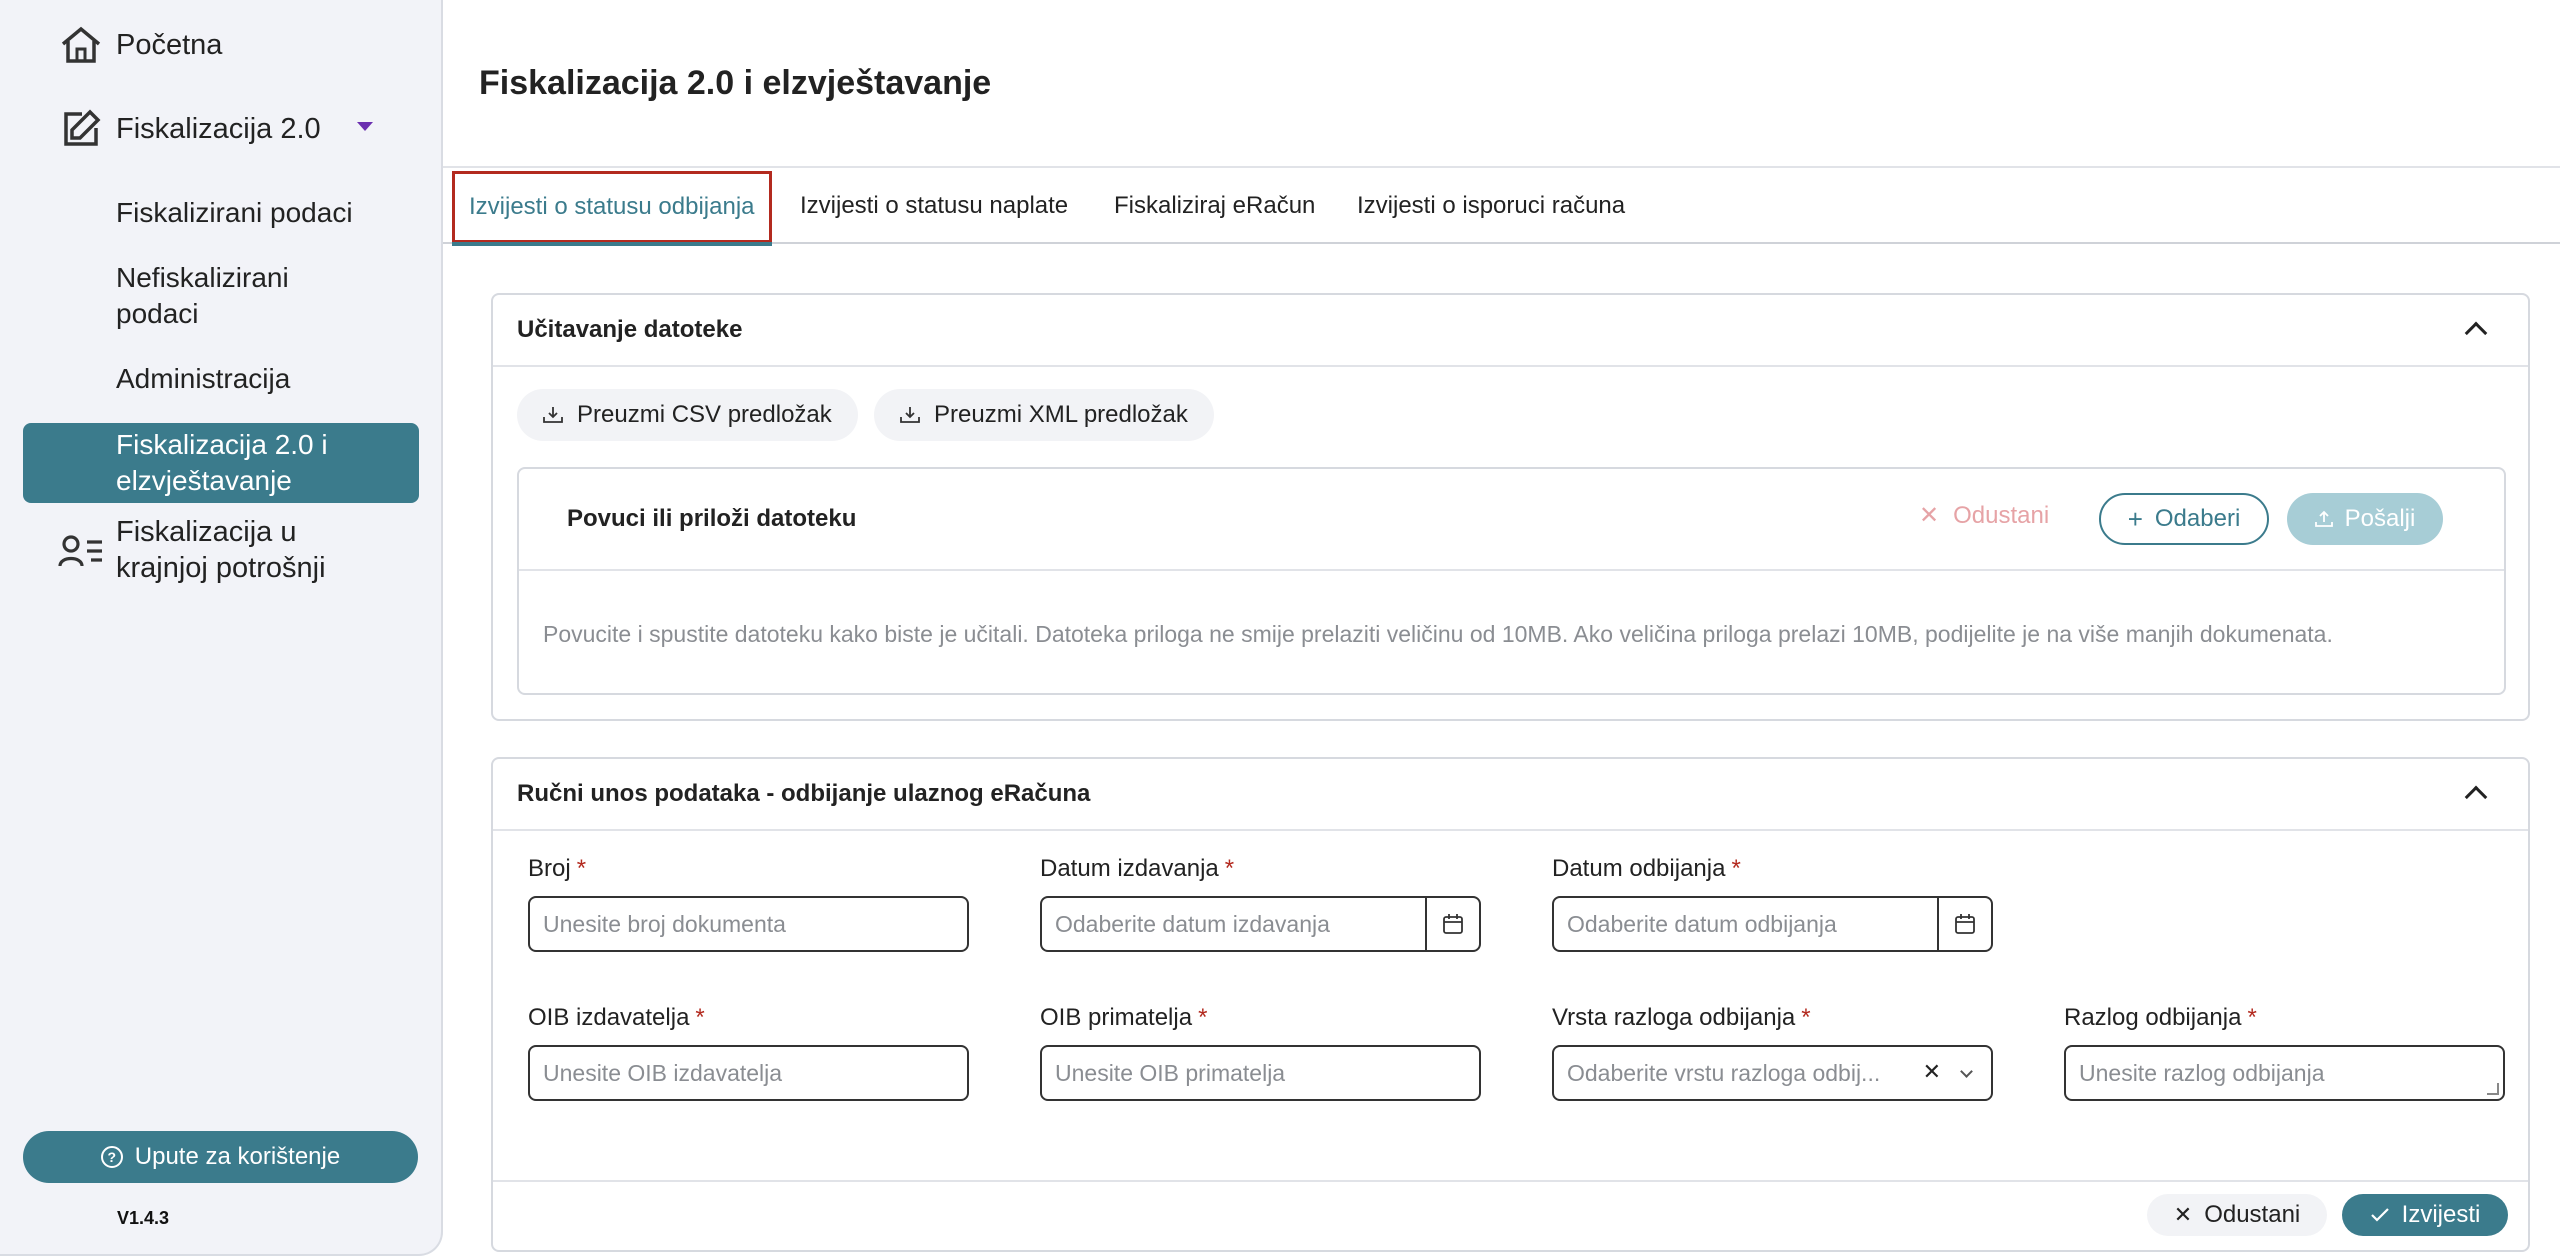 The height and width of the screenshot is (1260, 2560). Describe the element at coordinates (735, 83) in the screenshot. I see `page-title: Fiskalizacija 2.0 i elzvještavanje` at that location.